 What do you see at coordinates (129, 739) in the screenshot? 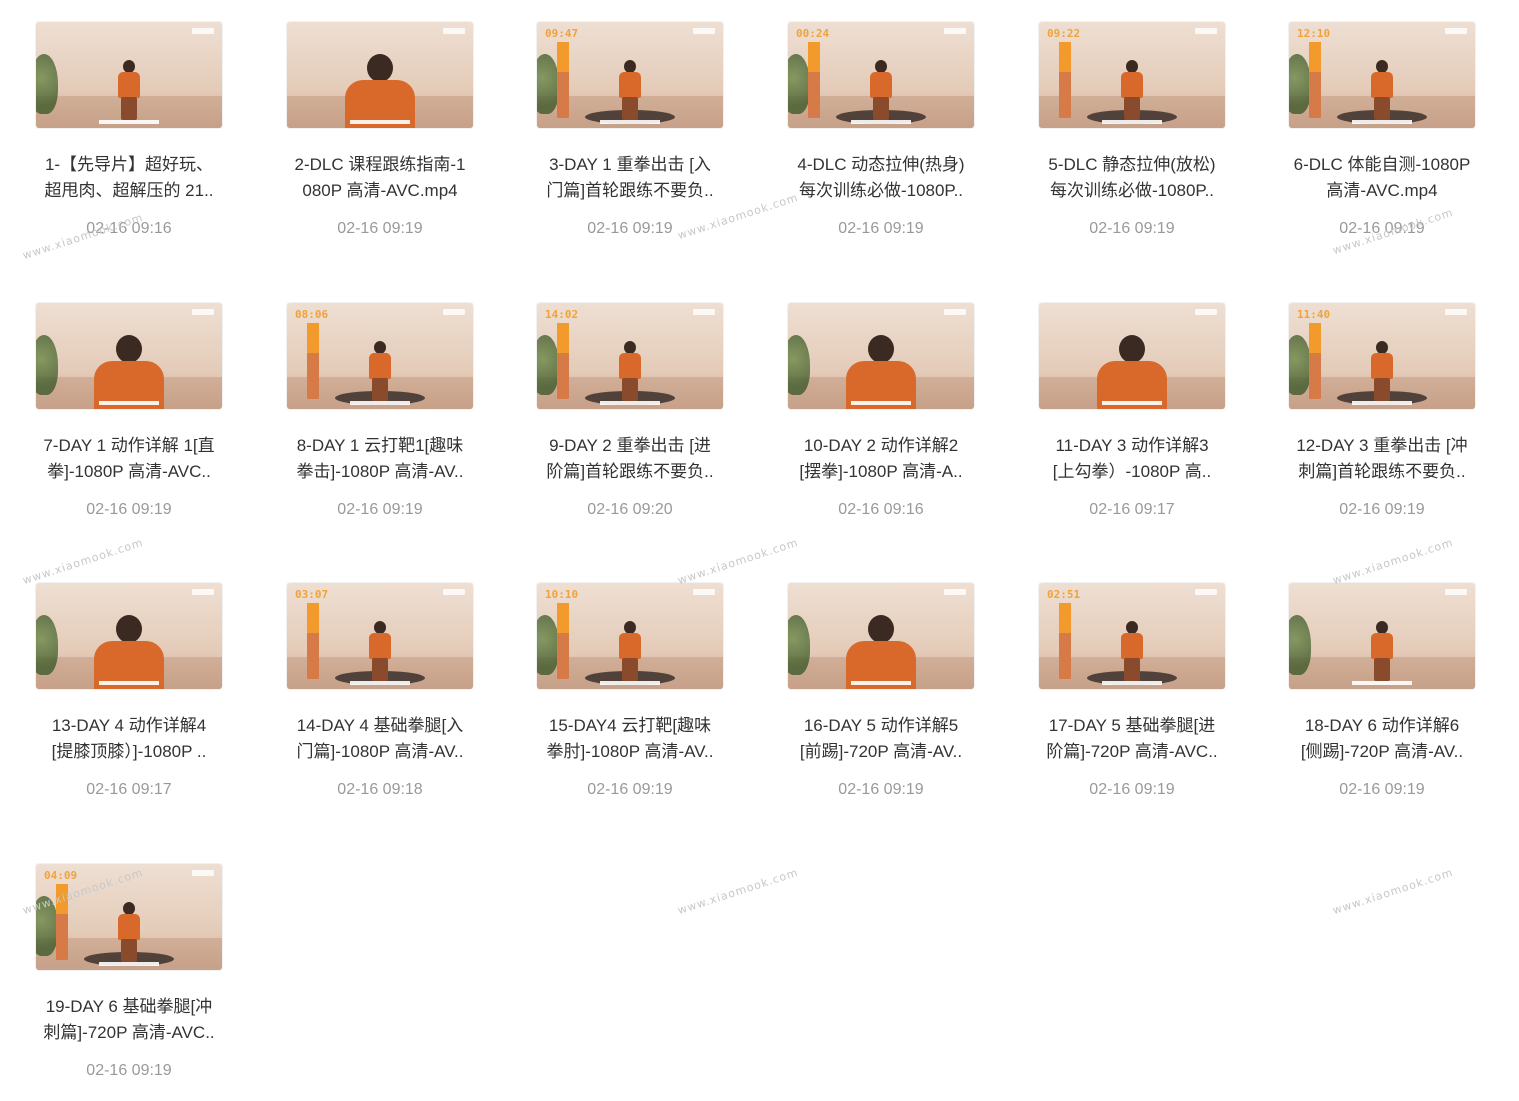
I see `file-name: 13-DAY 4 动作详解4 [提膝顶膝）]-1080P ..` at bounding box center [129, 739].